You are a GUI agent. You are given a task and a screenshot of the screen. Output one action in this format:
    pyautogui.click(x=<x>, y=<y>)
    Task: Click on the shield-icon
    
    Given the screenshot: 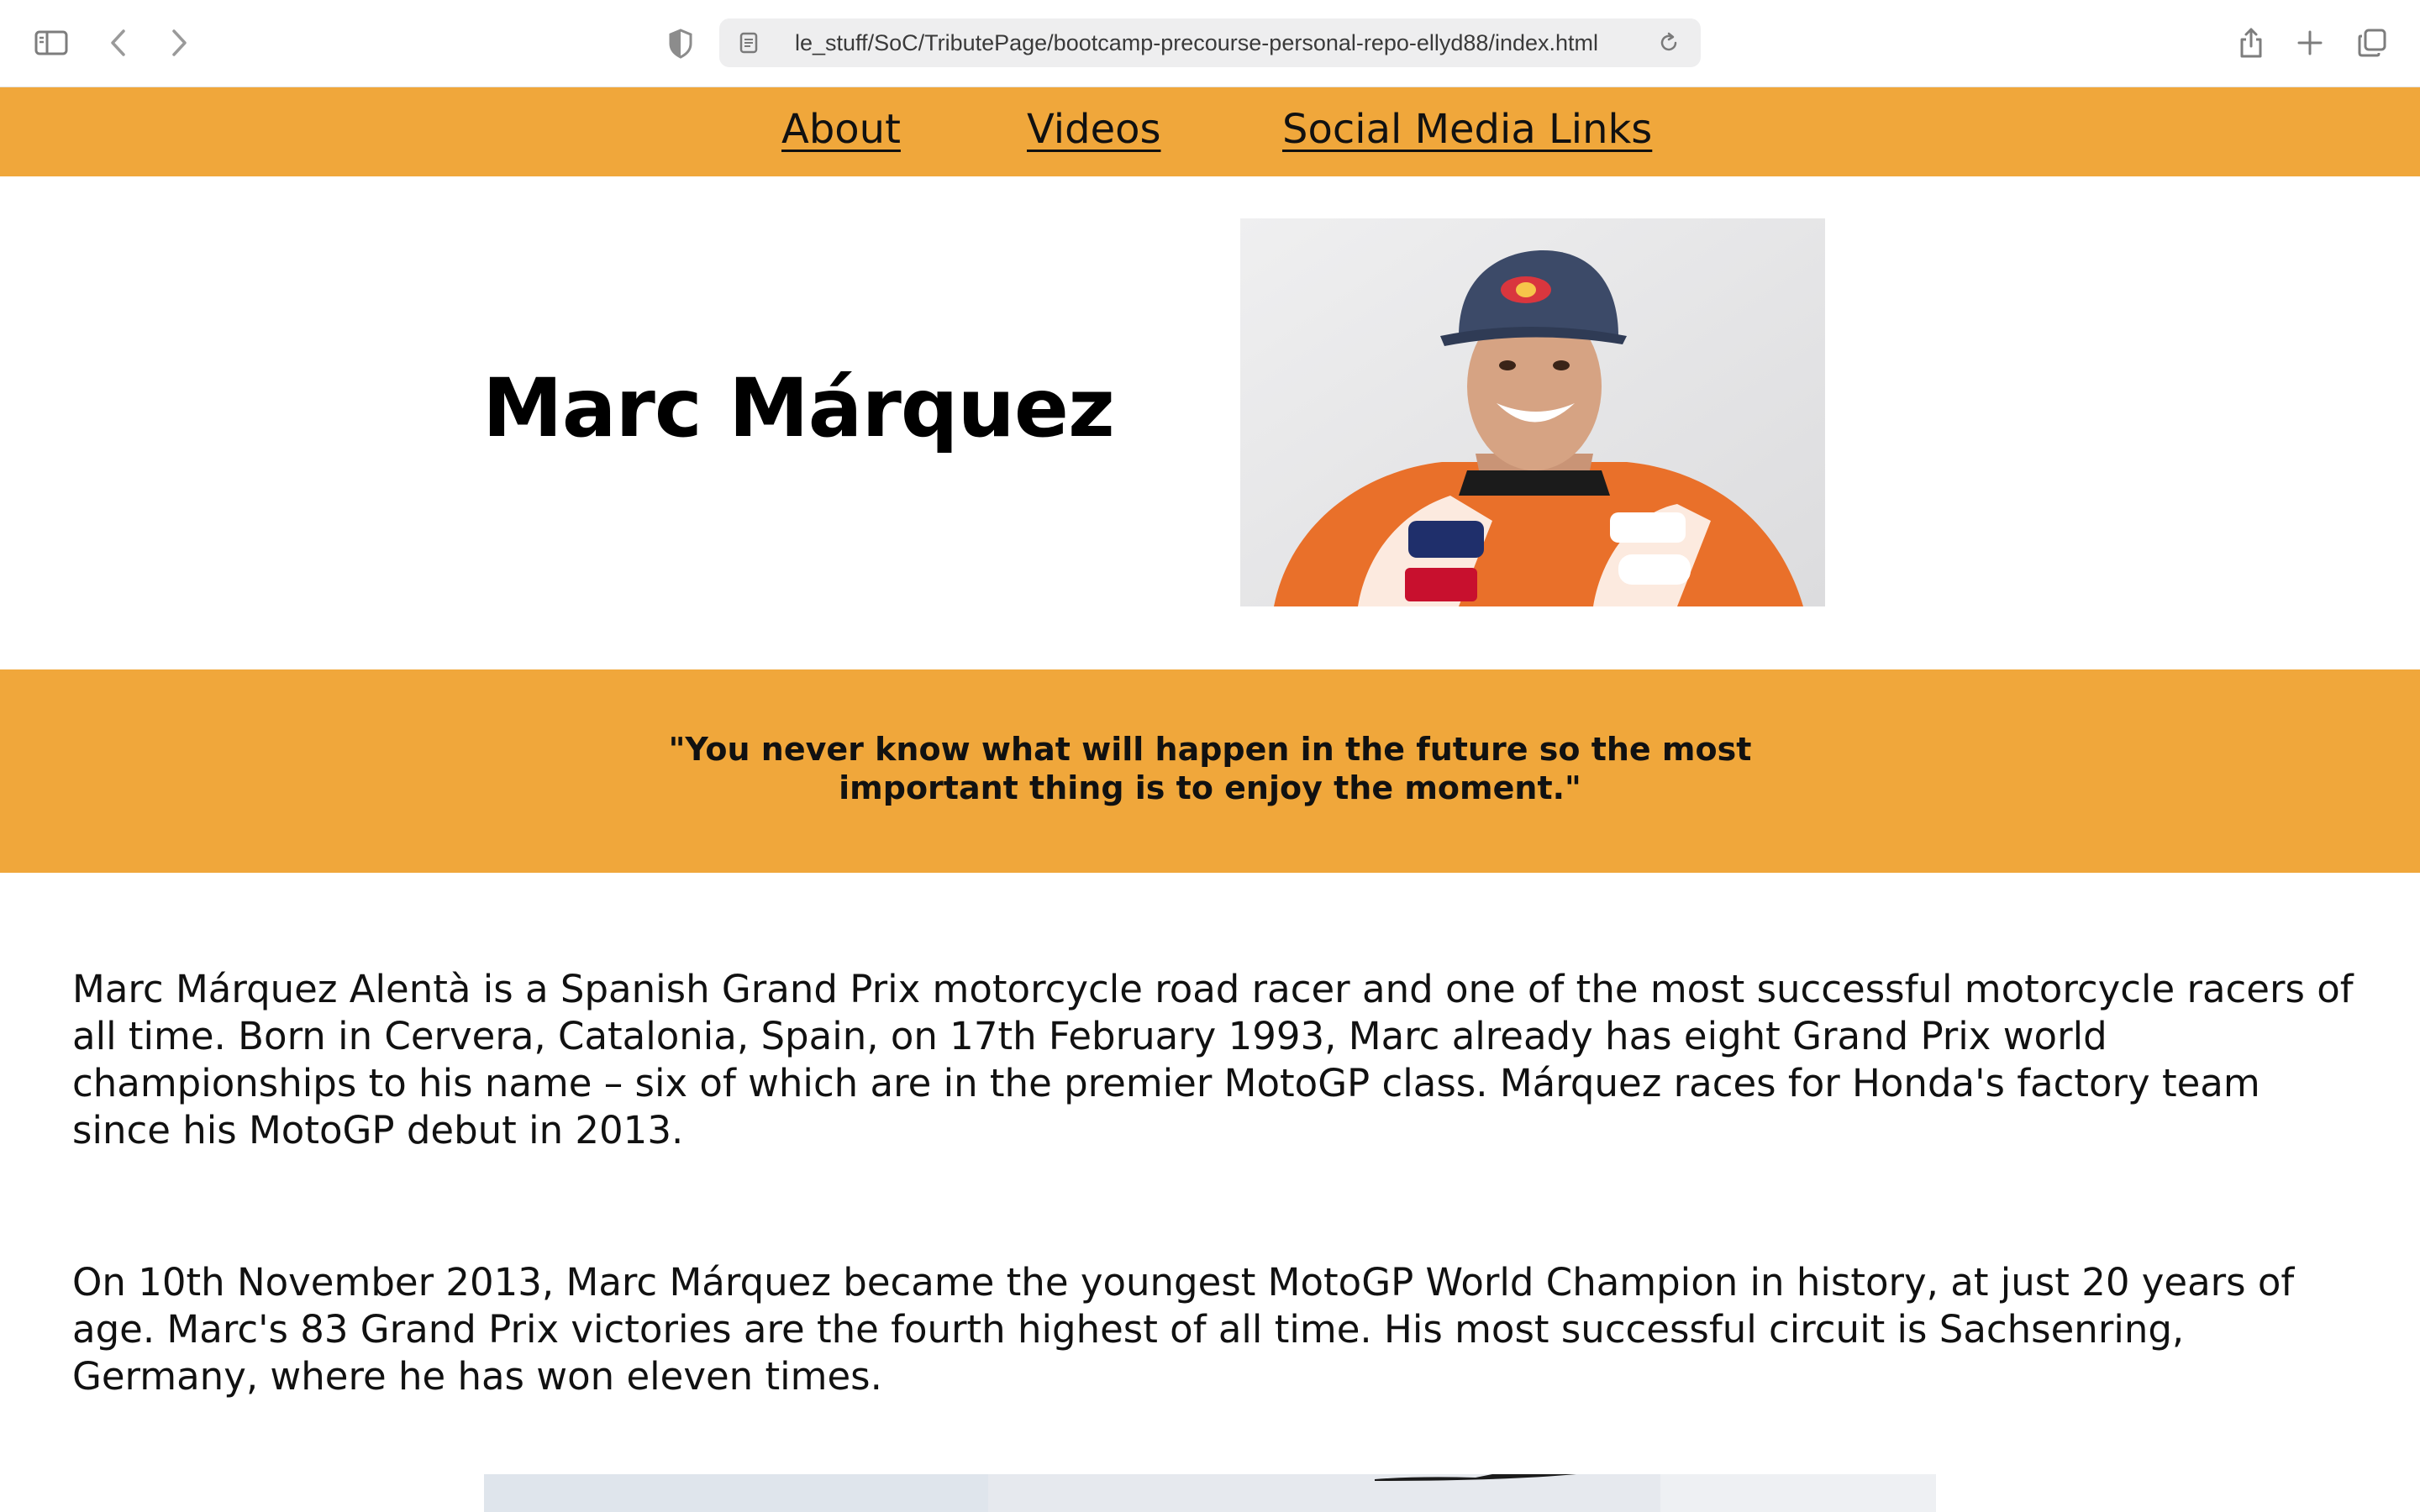 What is the action you would take?
    pyautogui.click(x=680, y=43)
    